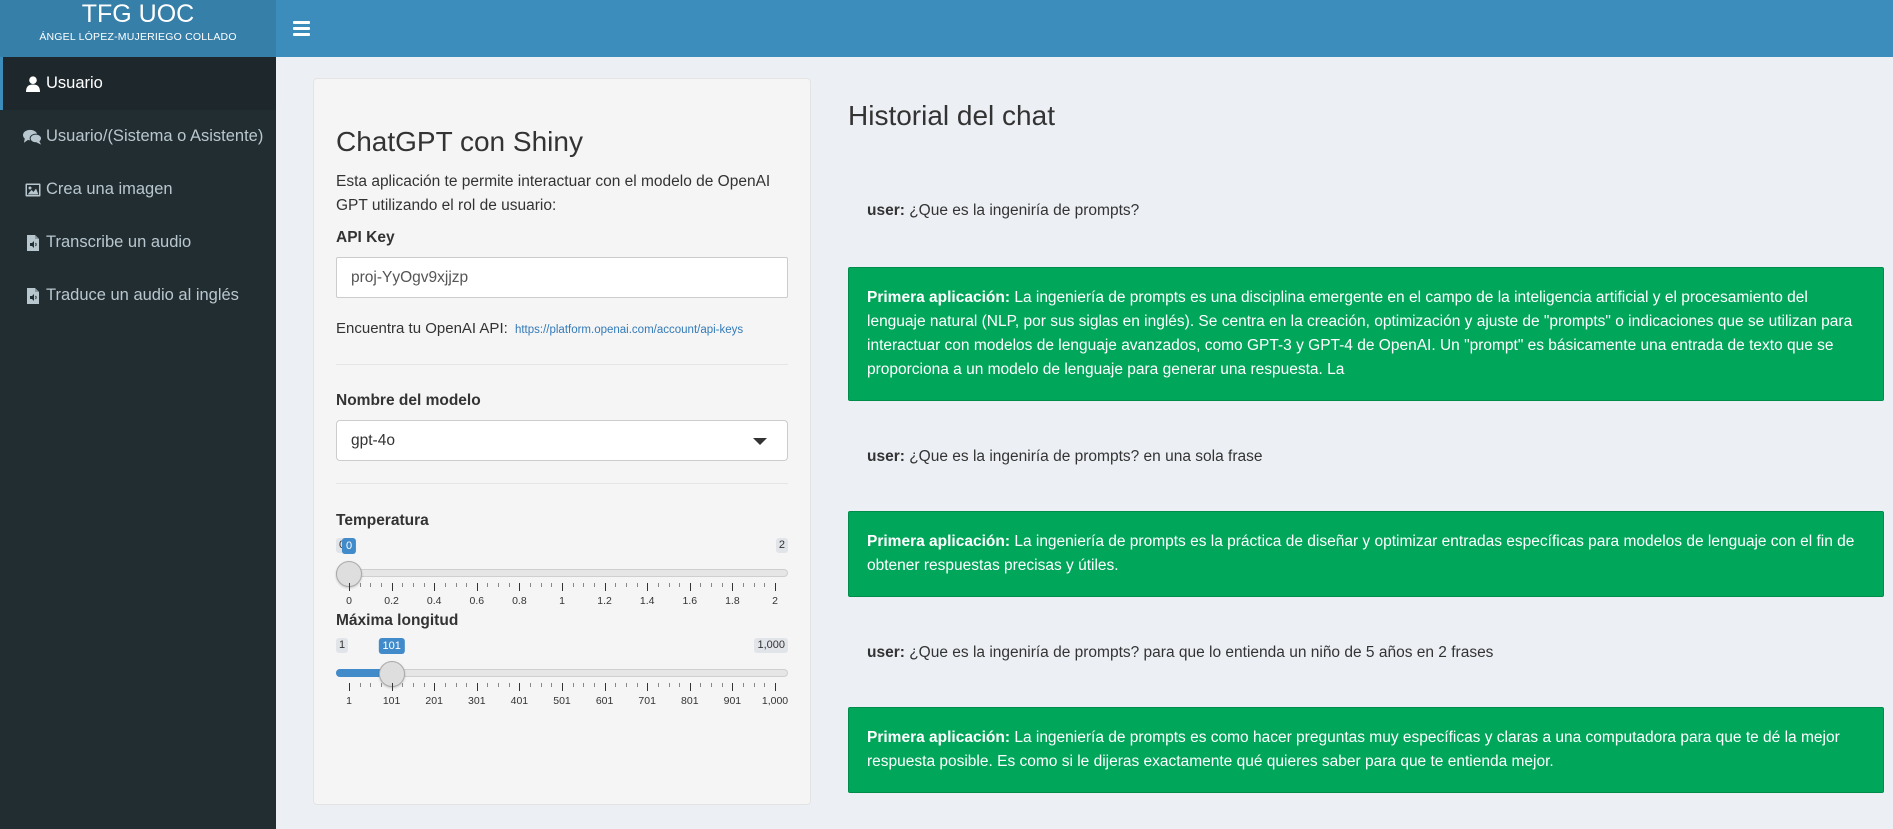  I want to click on file-audio-icon, so click(32, 243).